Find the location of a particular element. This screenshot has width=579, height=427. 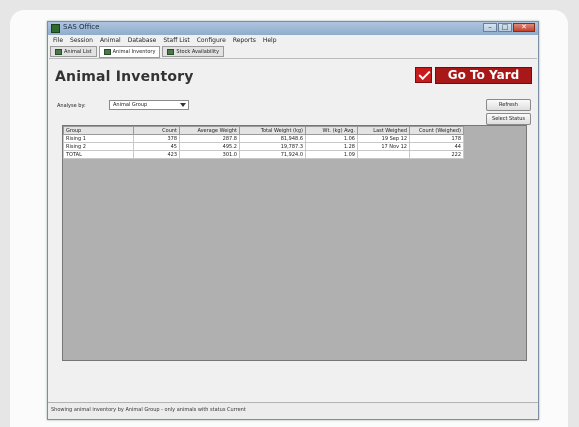

table-cell: 495.2 is located at coordinates (209, 146).